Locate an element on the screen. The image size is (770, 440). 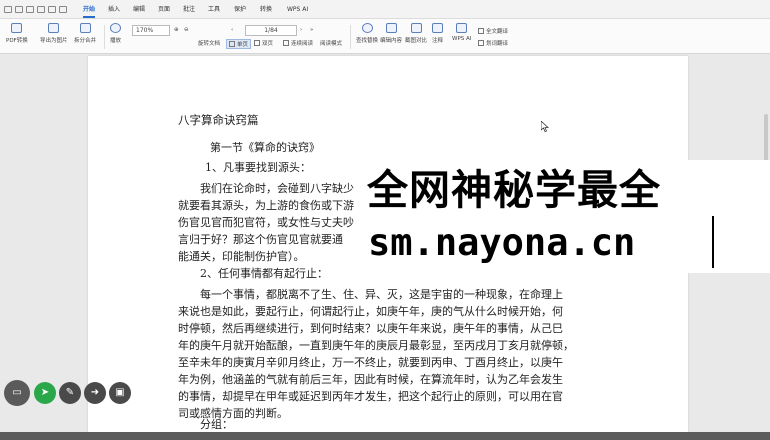
screenshot-icon is located at coordinates (416, 28).